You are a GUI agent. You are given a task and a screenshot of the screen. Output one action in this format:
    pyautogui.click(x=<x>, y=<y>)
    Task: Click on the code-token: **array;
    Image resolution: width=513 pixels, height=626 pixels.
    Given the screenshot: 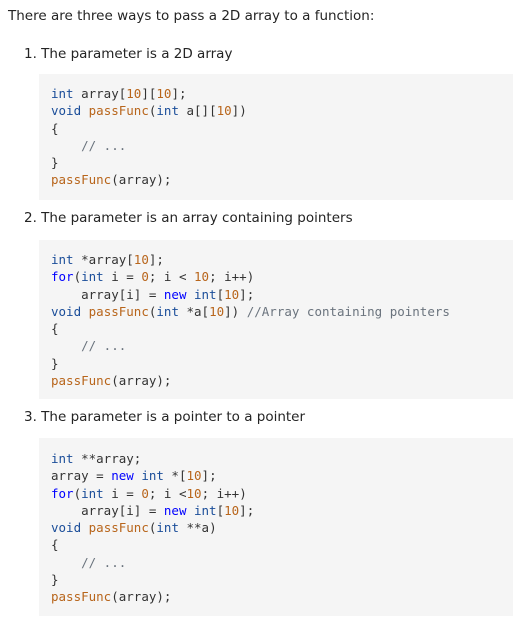 What is the action you would take?
    pyautogui.click(x=107, y=458)
    